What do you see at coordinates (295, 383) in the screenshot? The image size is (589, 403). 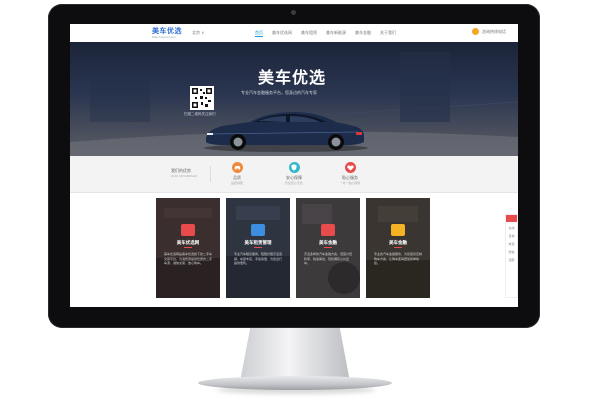 I see `monitor-stand-base` at bounding box center [295, 383].